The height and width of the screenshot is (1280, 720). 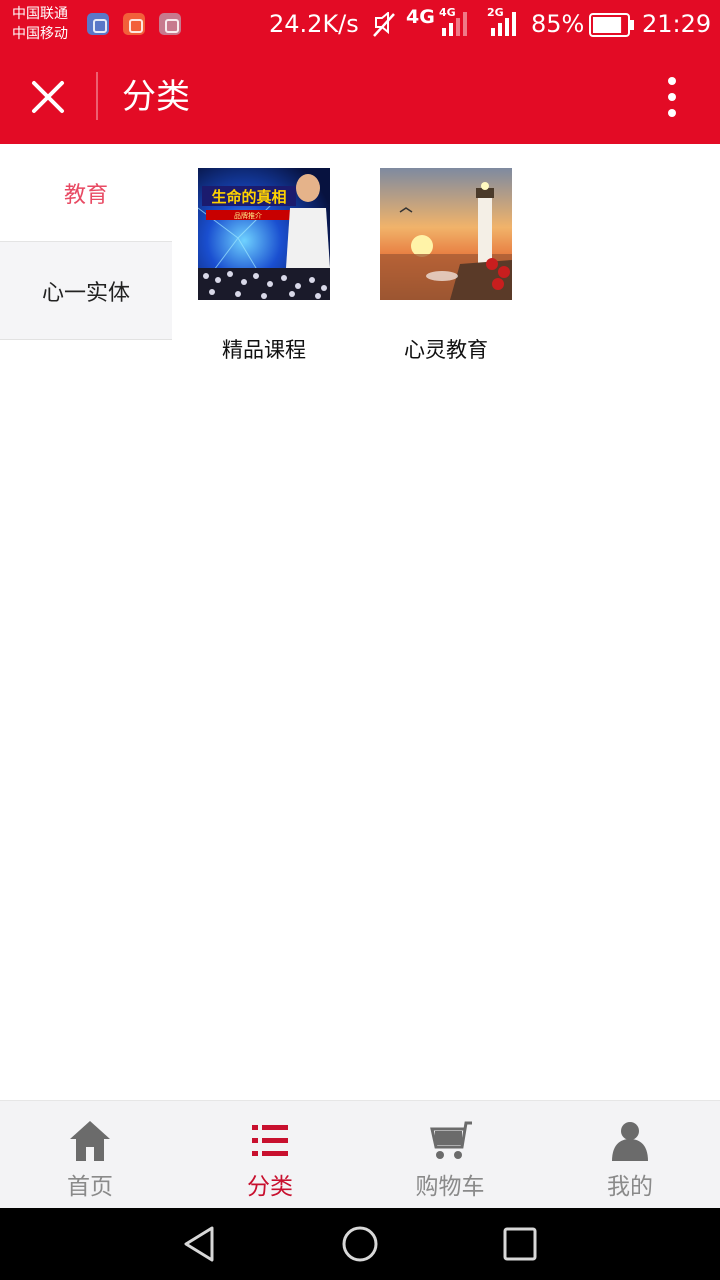 I want to click on sidebar-item-xinyi-entity: 心一实体, so click(x=86, y=291).